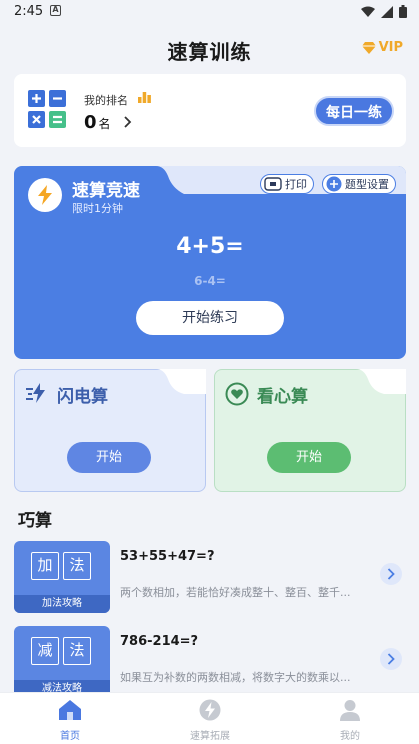  Describe the element at coordinates (209, 13) in the screenshot. I see `status-bar: 2:45 A` at that location.